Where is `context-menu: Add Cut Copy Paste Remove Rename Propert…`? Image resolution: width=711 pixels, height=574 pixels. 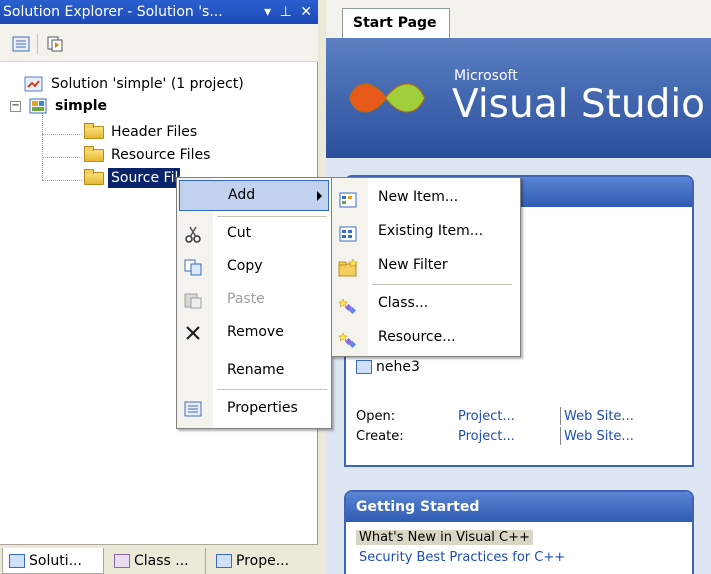 context-menu: Add Cut Copy Paste Remove Rename Propert… is located at coordinates (254, 303).